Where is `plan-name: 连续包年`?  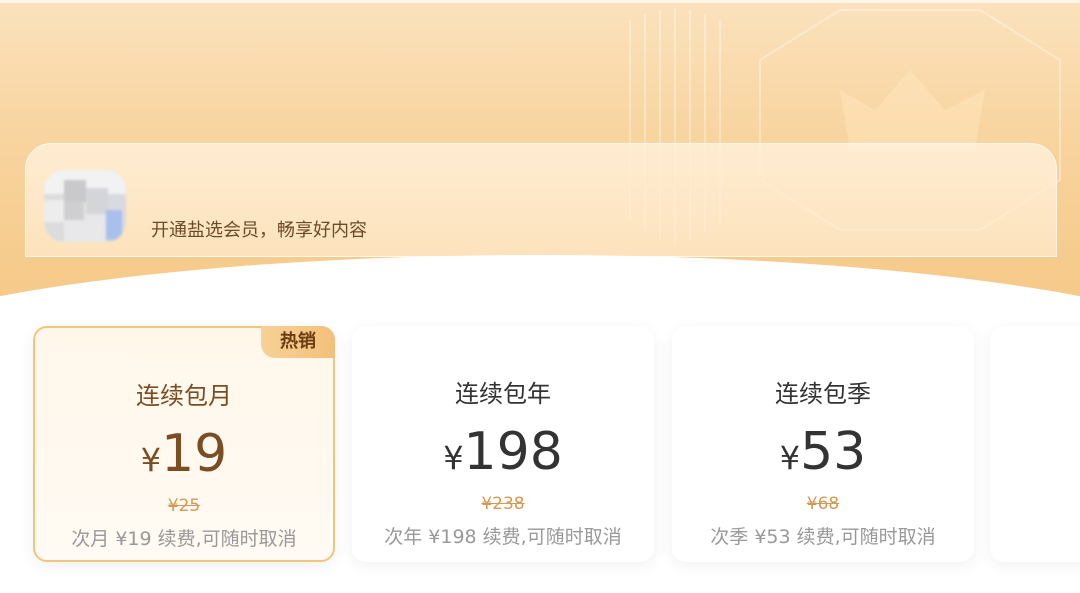
plan-name: 连续包年 is located at coordinates (503, 394).